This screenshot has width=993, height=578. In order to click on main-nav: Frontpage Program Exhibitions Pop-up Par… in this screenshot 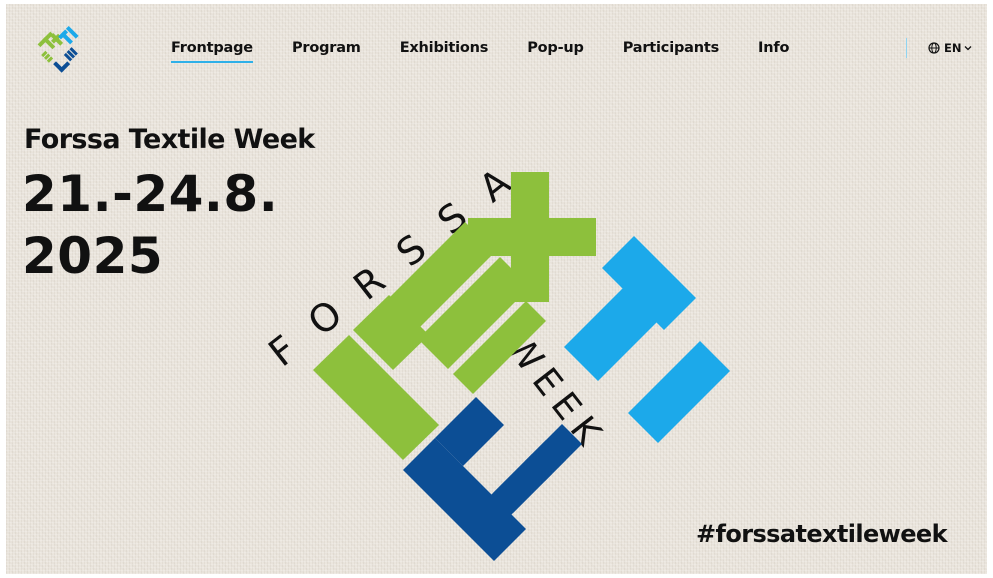, I will do `click(499, 51)`.